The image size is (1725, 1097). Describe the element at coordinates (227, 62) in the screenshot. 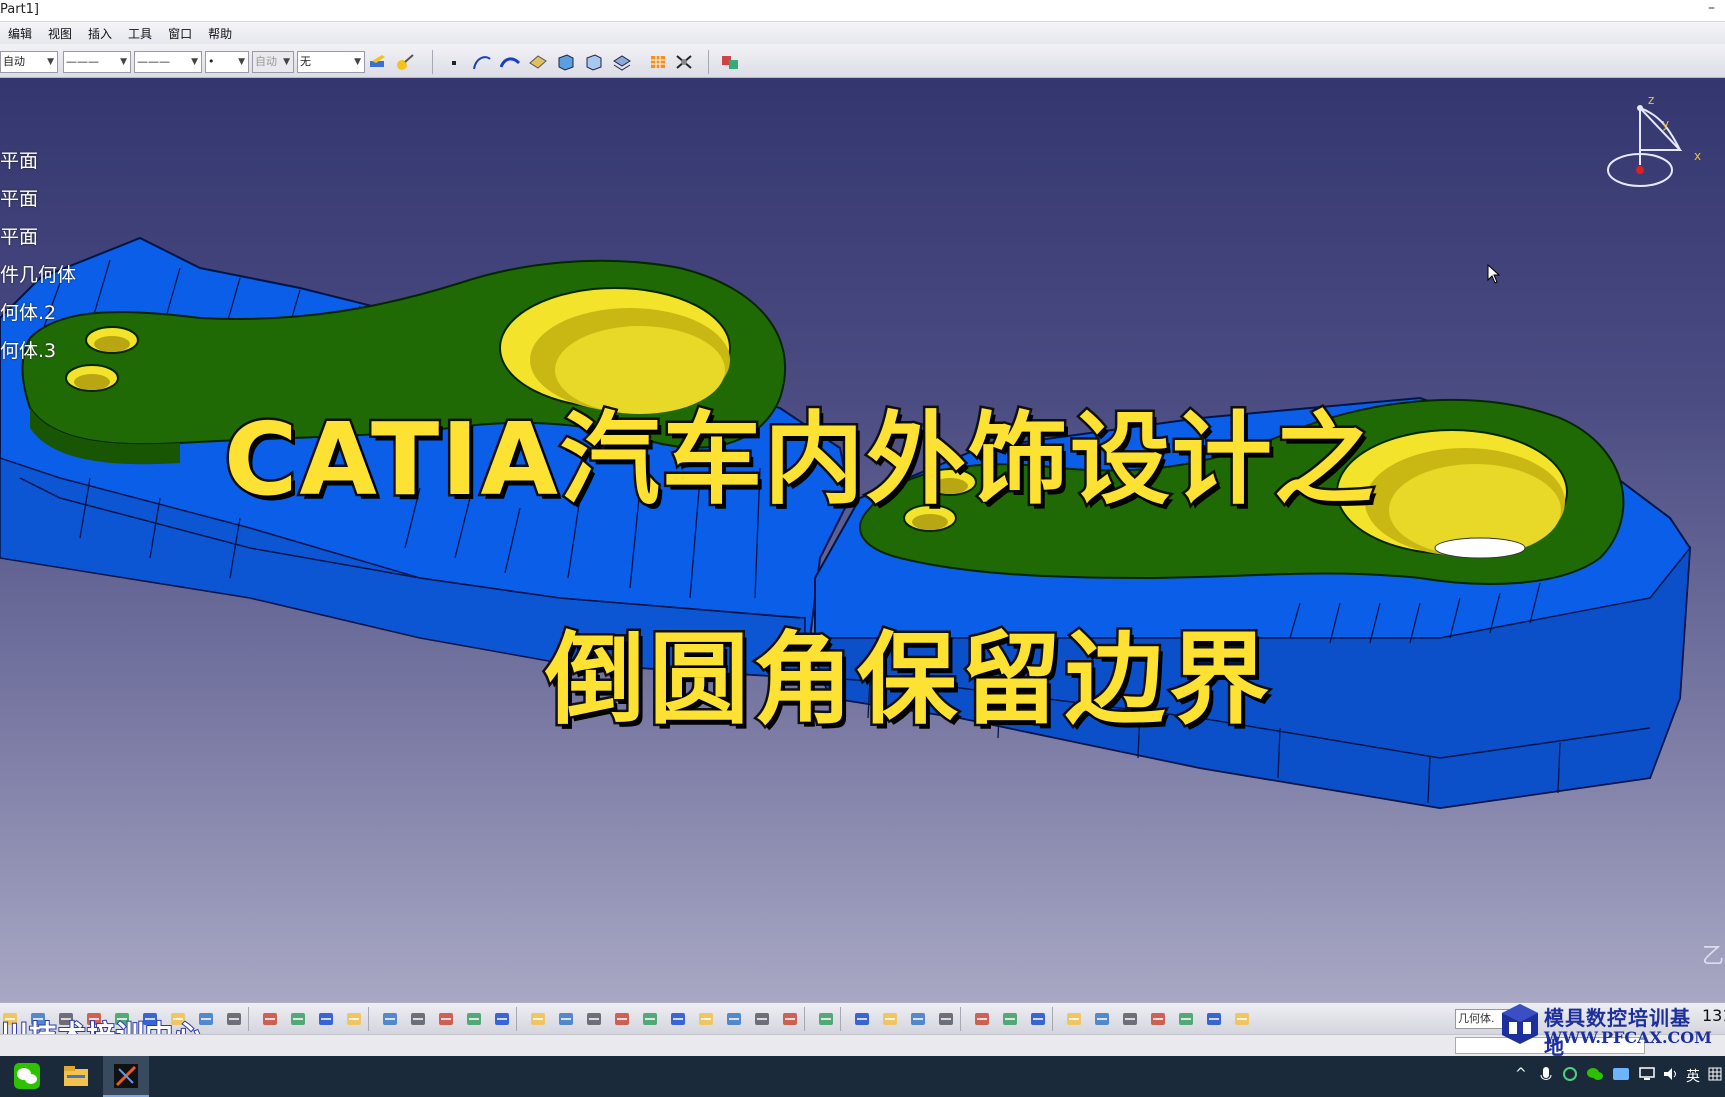

I see `point-combo: • ▼` at that location.